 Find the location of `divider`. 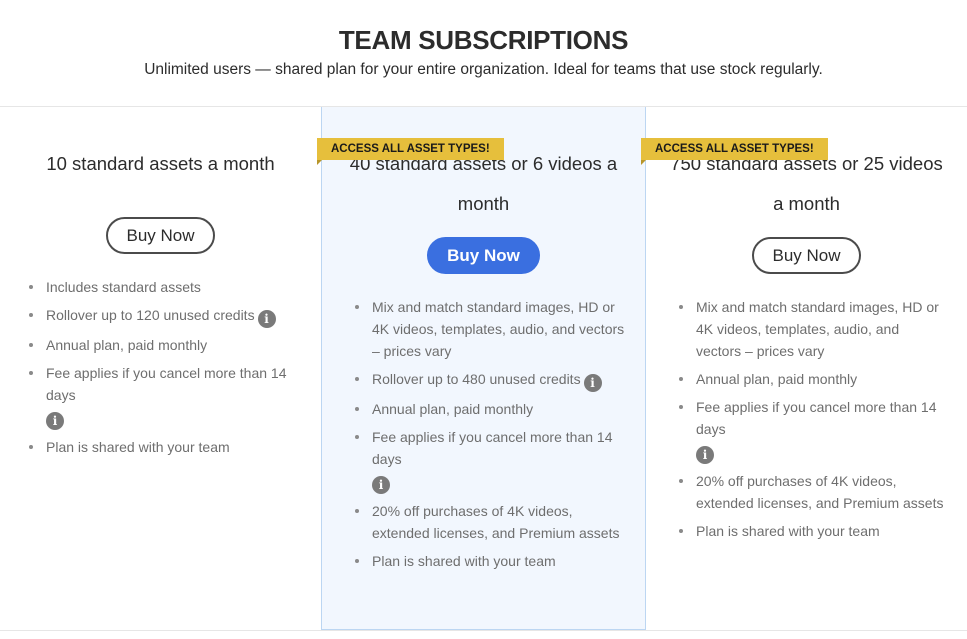

divider is located at coordinates (483, 630).